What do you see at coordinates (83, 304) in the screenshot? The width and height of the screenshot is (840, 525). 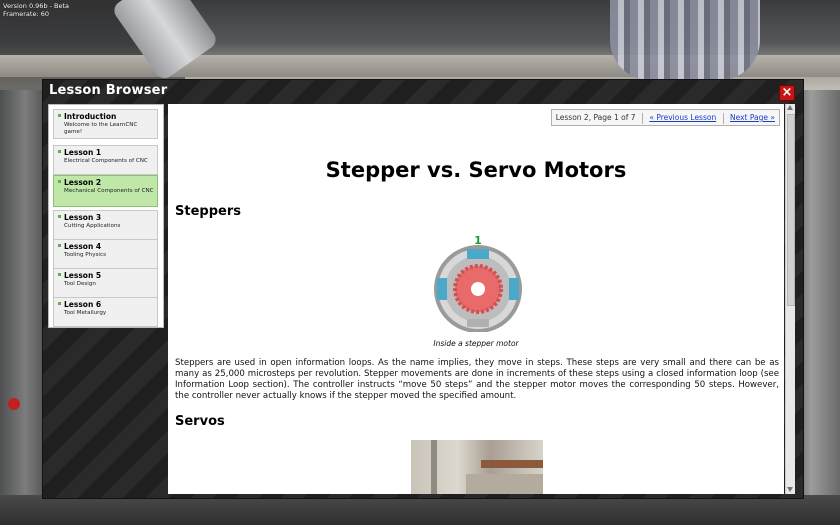 I see `lesson-name: Lesson 6` at bounding box center [83, 304].